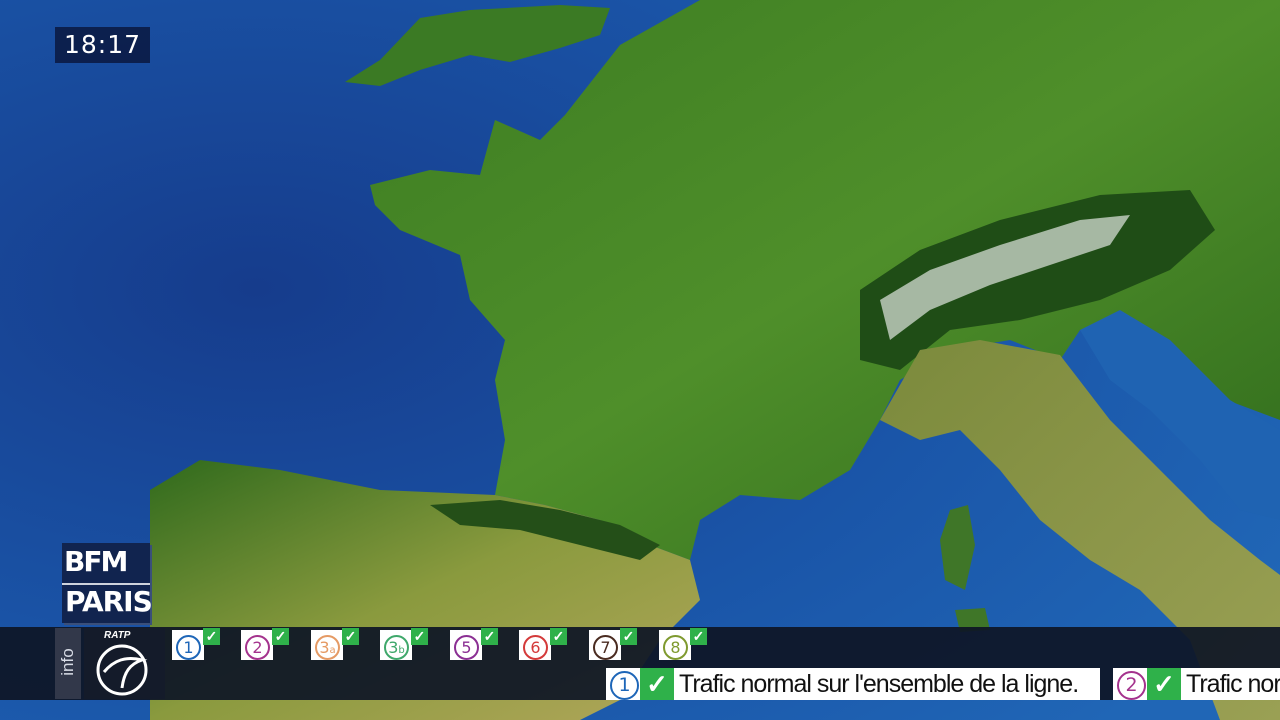  Describe the element at coordinates (1131, 685) in the screenshot. I see `line-2-icon: 2` at that location.